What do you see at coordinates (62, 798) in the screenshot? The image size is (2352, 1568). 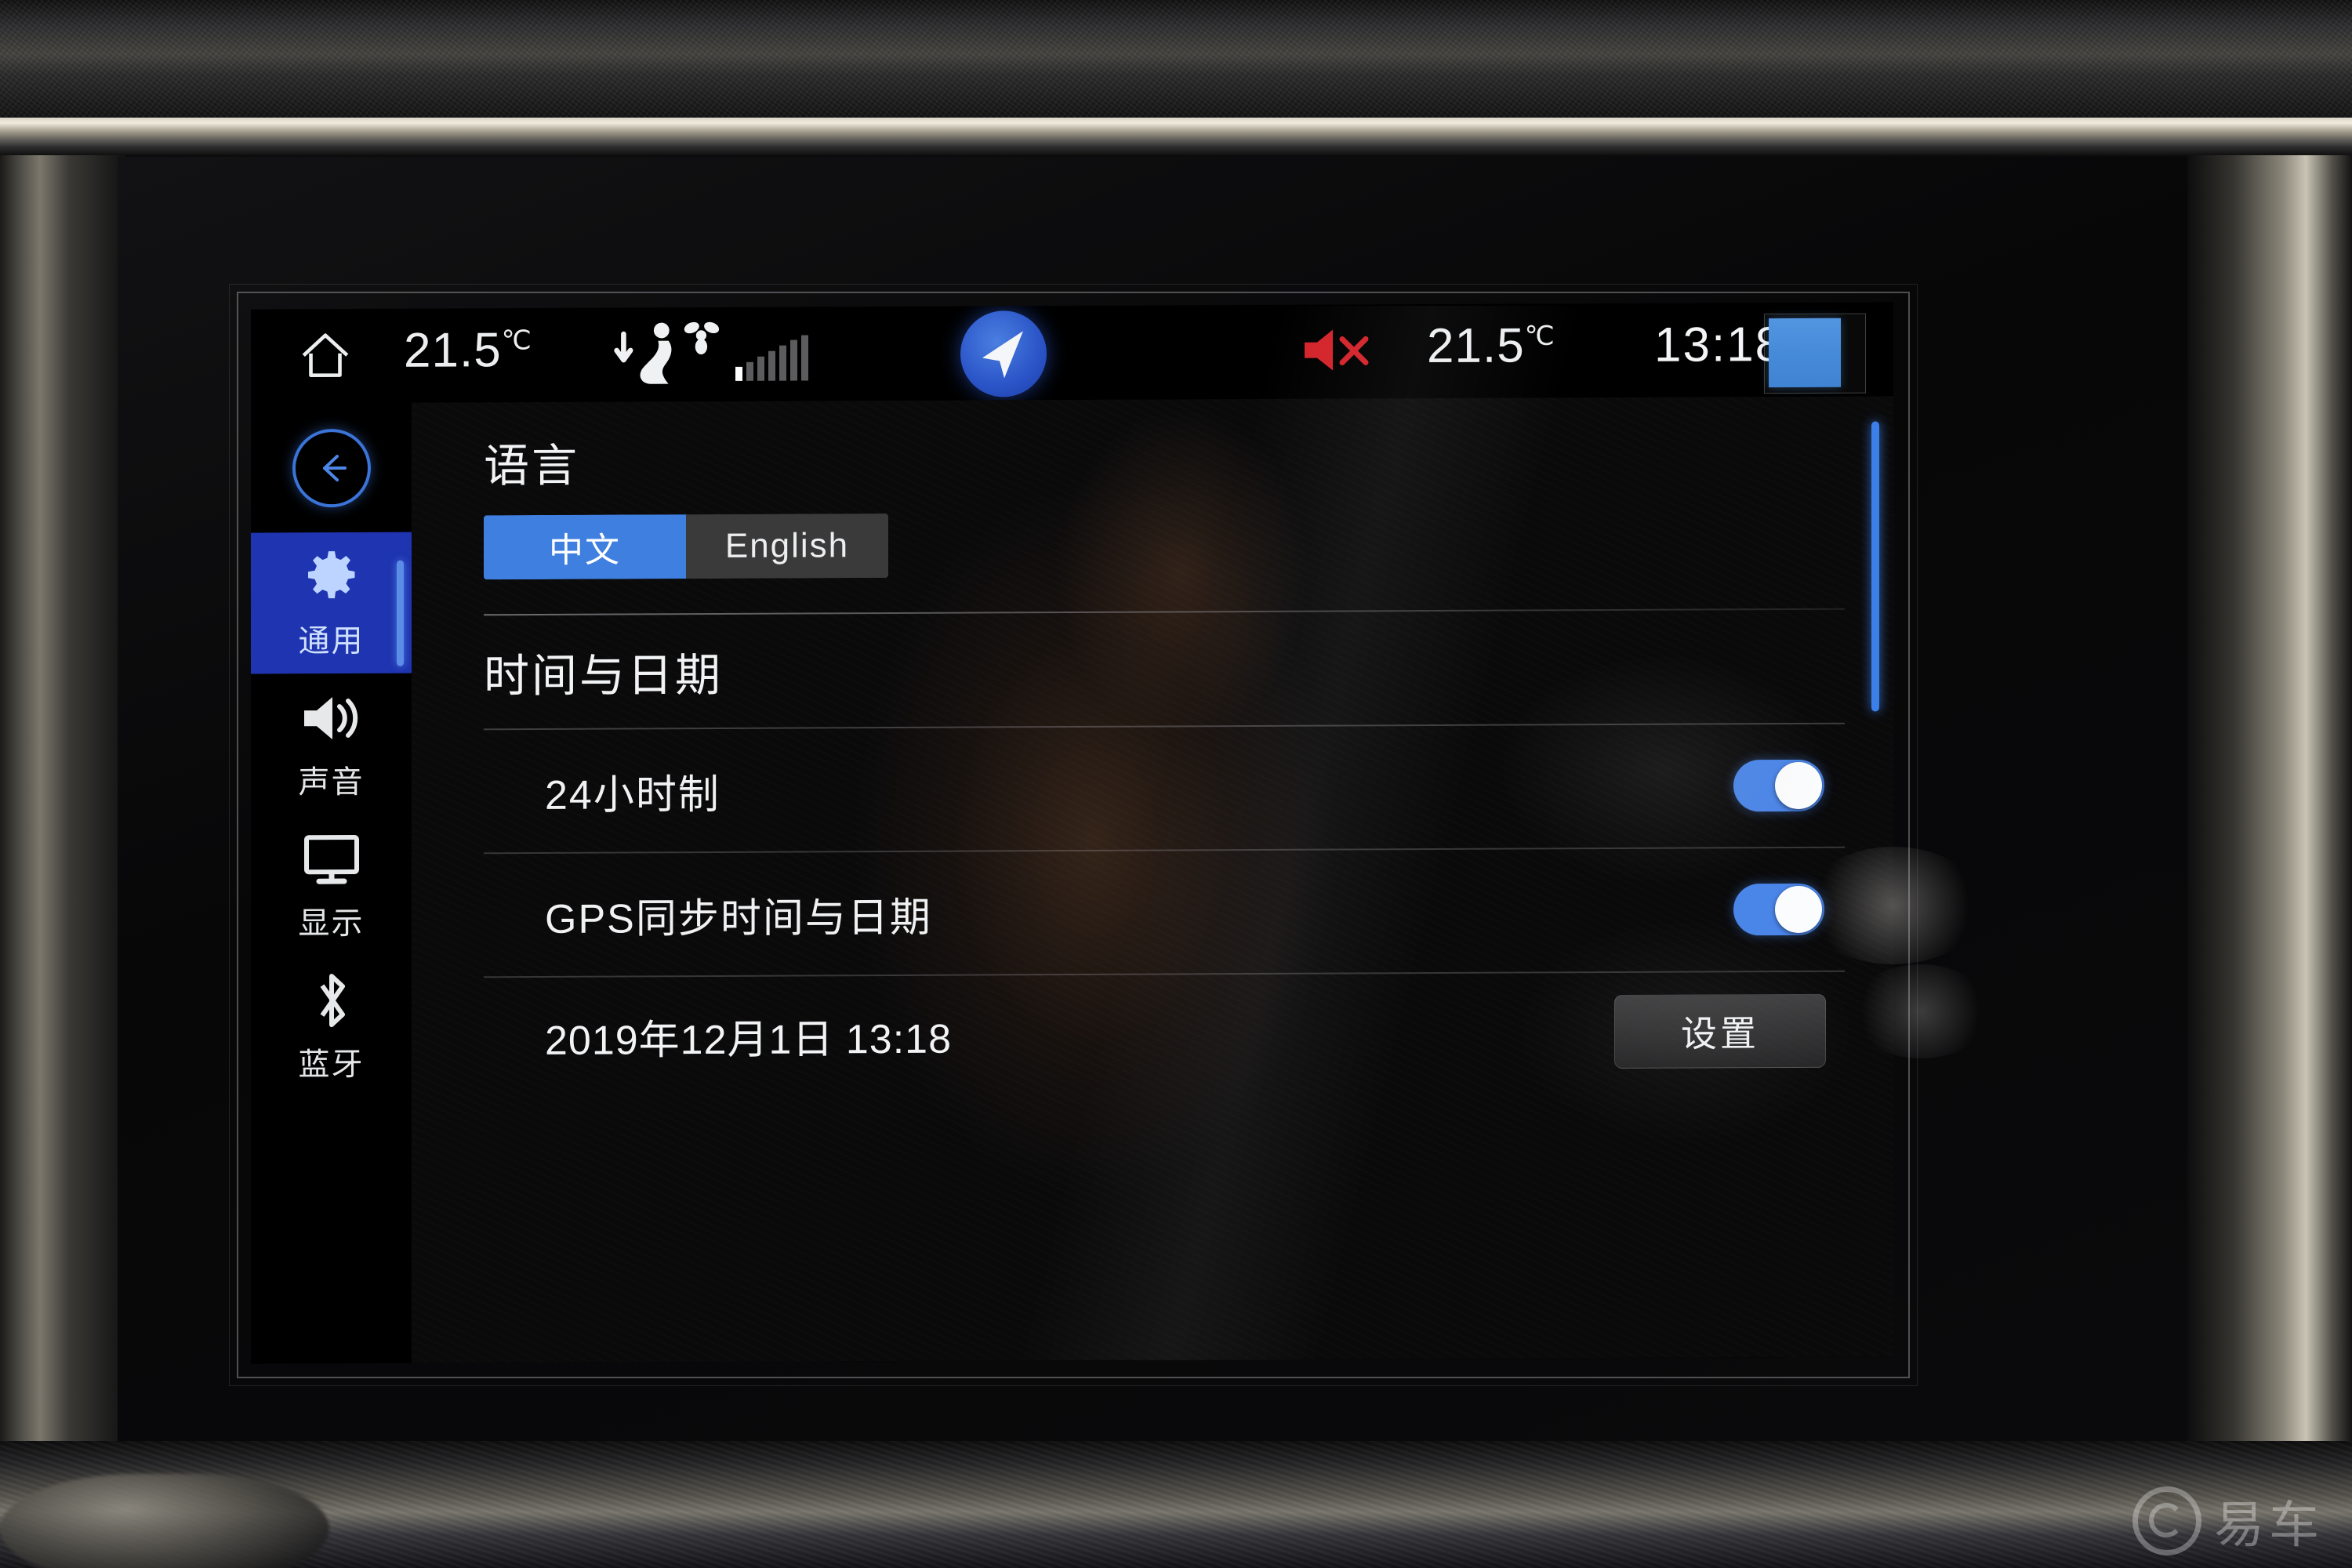 I see `bezel-left-chrome` at bounding box center [62, 798].